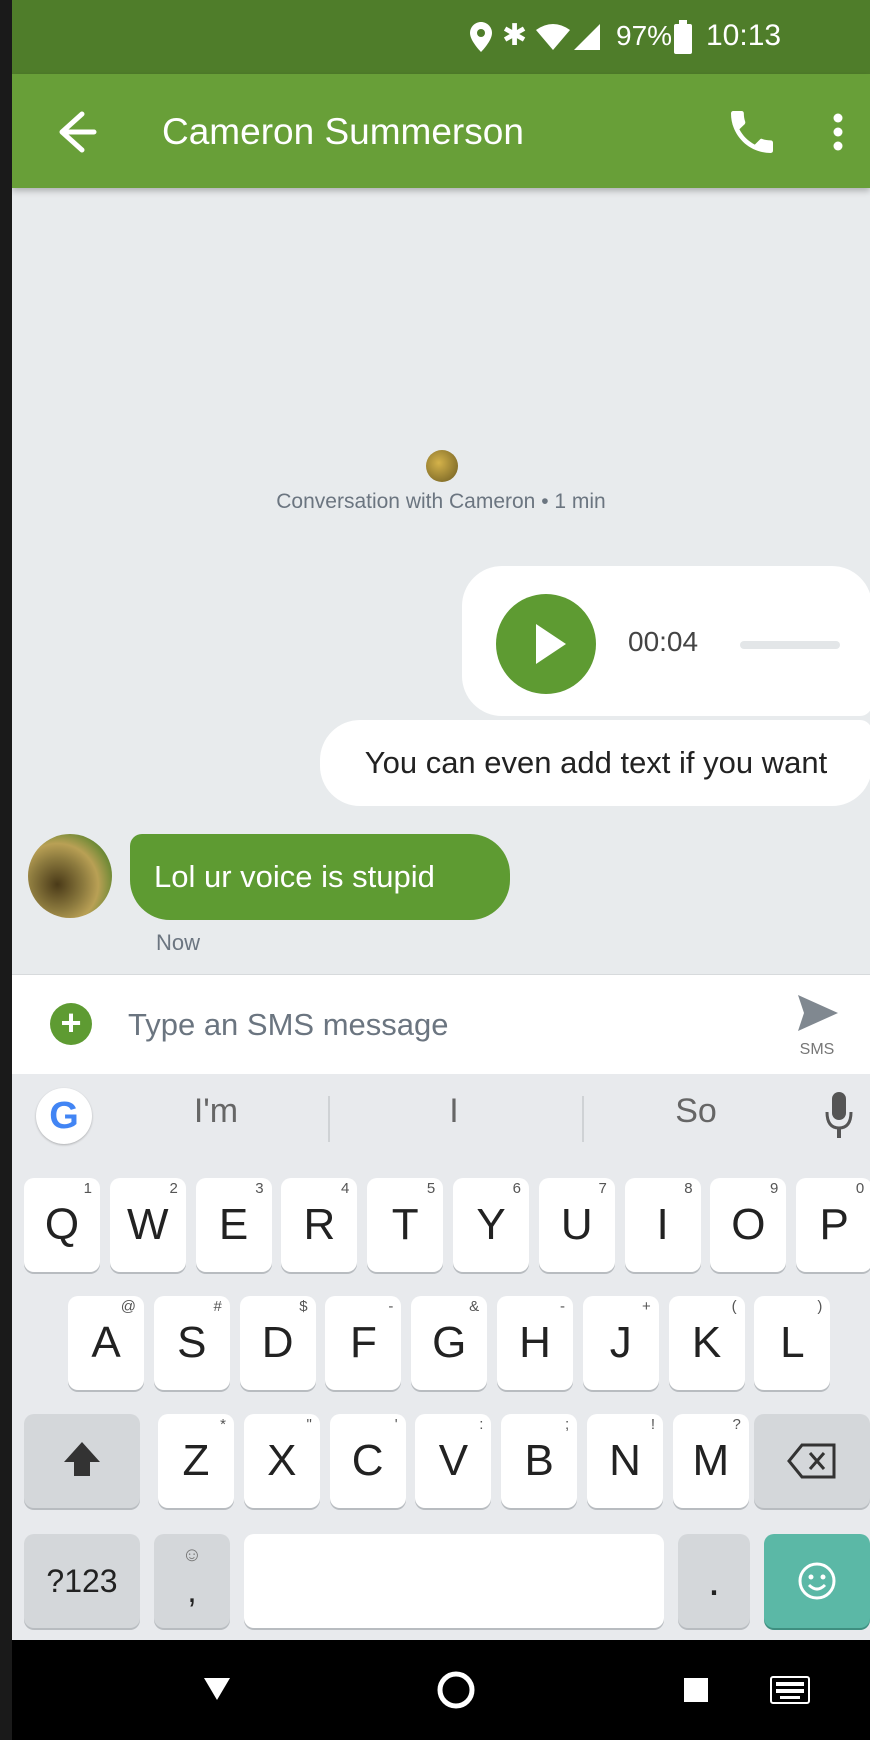 This screenshot has height=1740, width=870. What do you see at coordinates (456, 1690) in the screenshot?
I see `nav-home-icon` at bounding box center [456, 1690].